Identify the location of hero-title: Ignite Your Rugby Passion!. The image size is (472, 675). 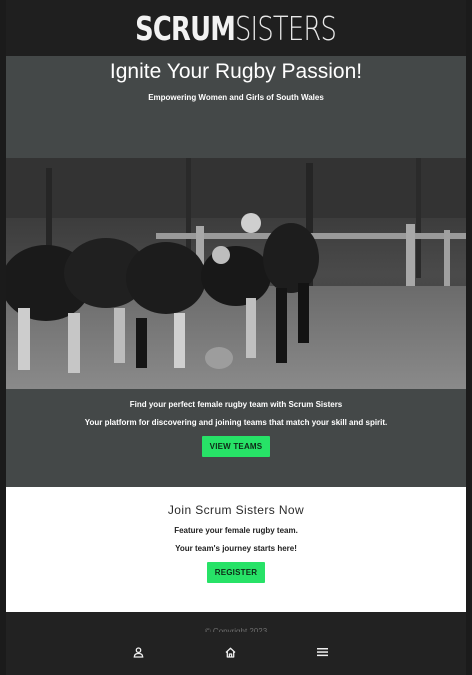
(236, 71).